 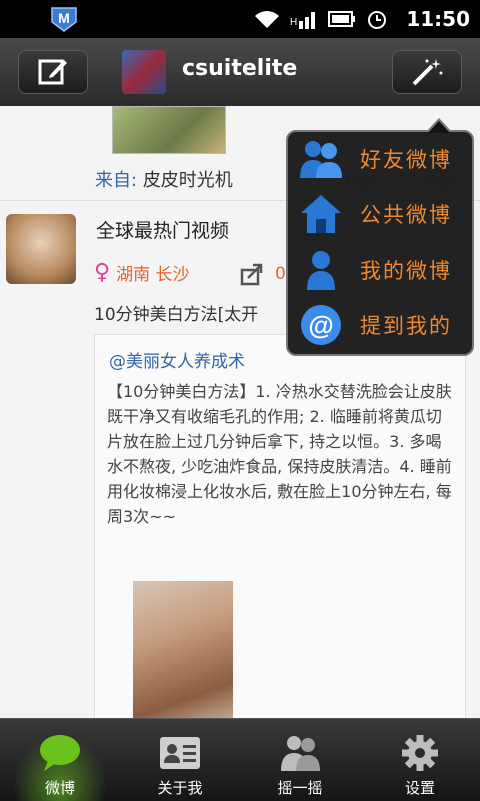 I want to click on menu-item-mentions: @ 提到我的, so click(x=384, y=325).